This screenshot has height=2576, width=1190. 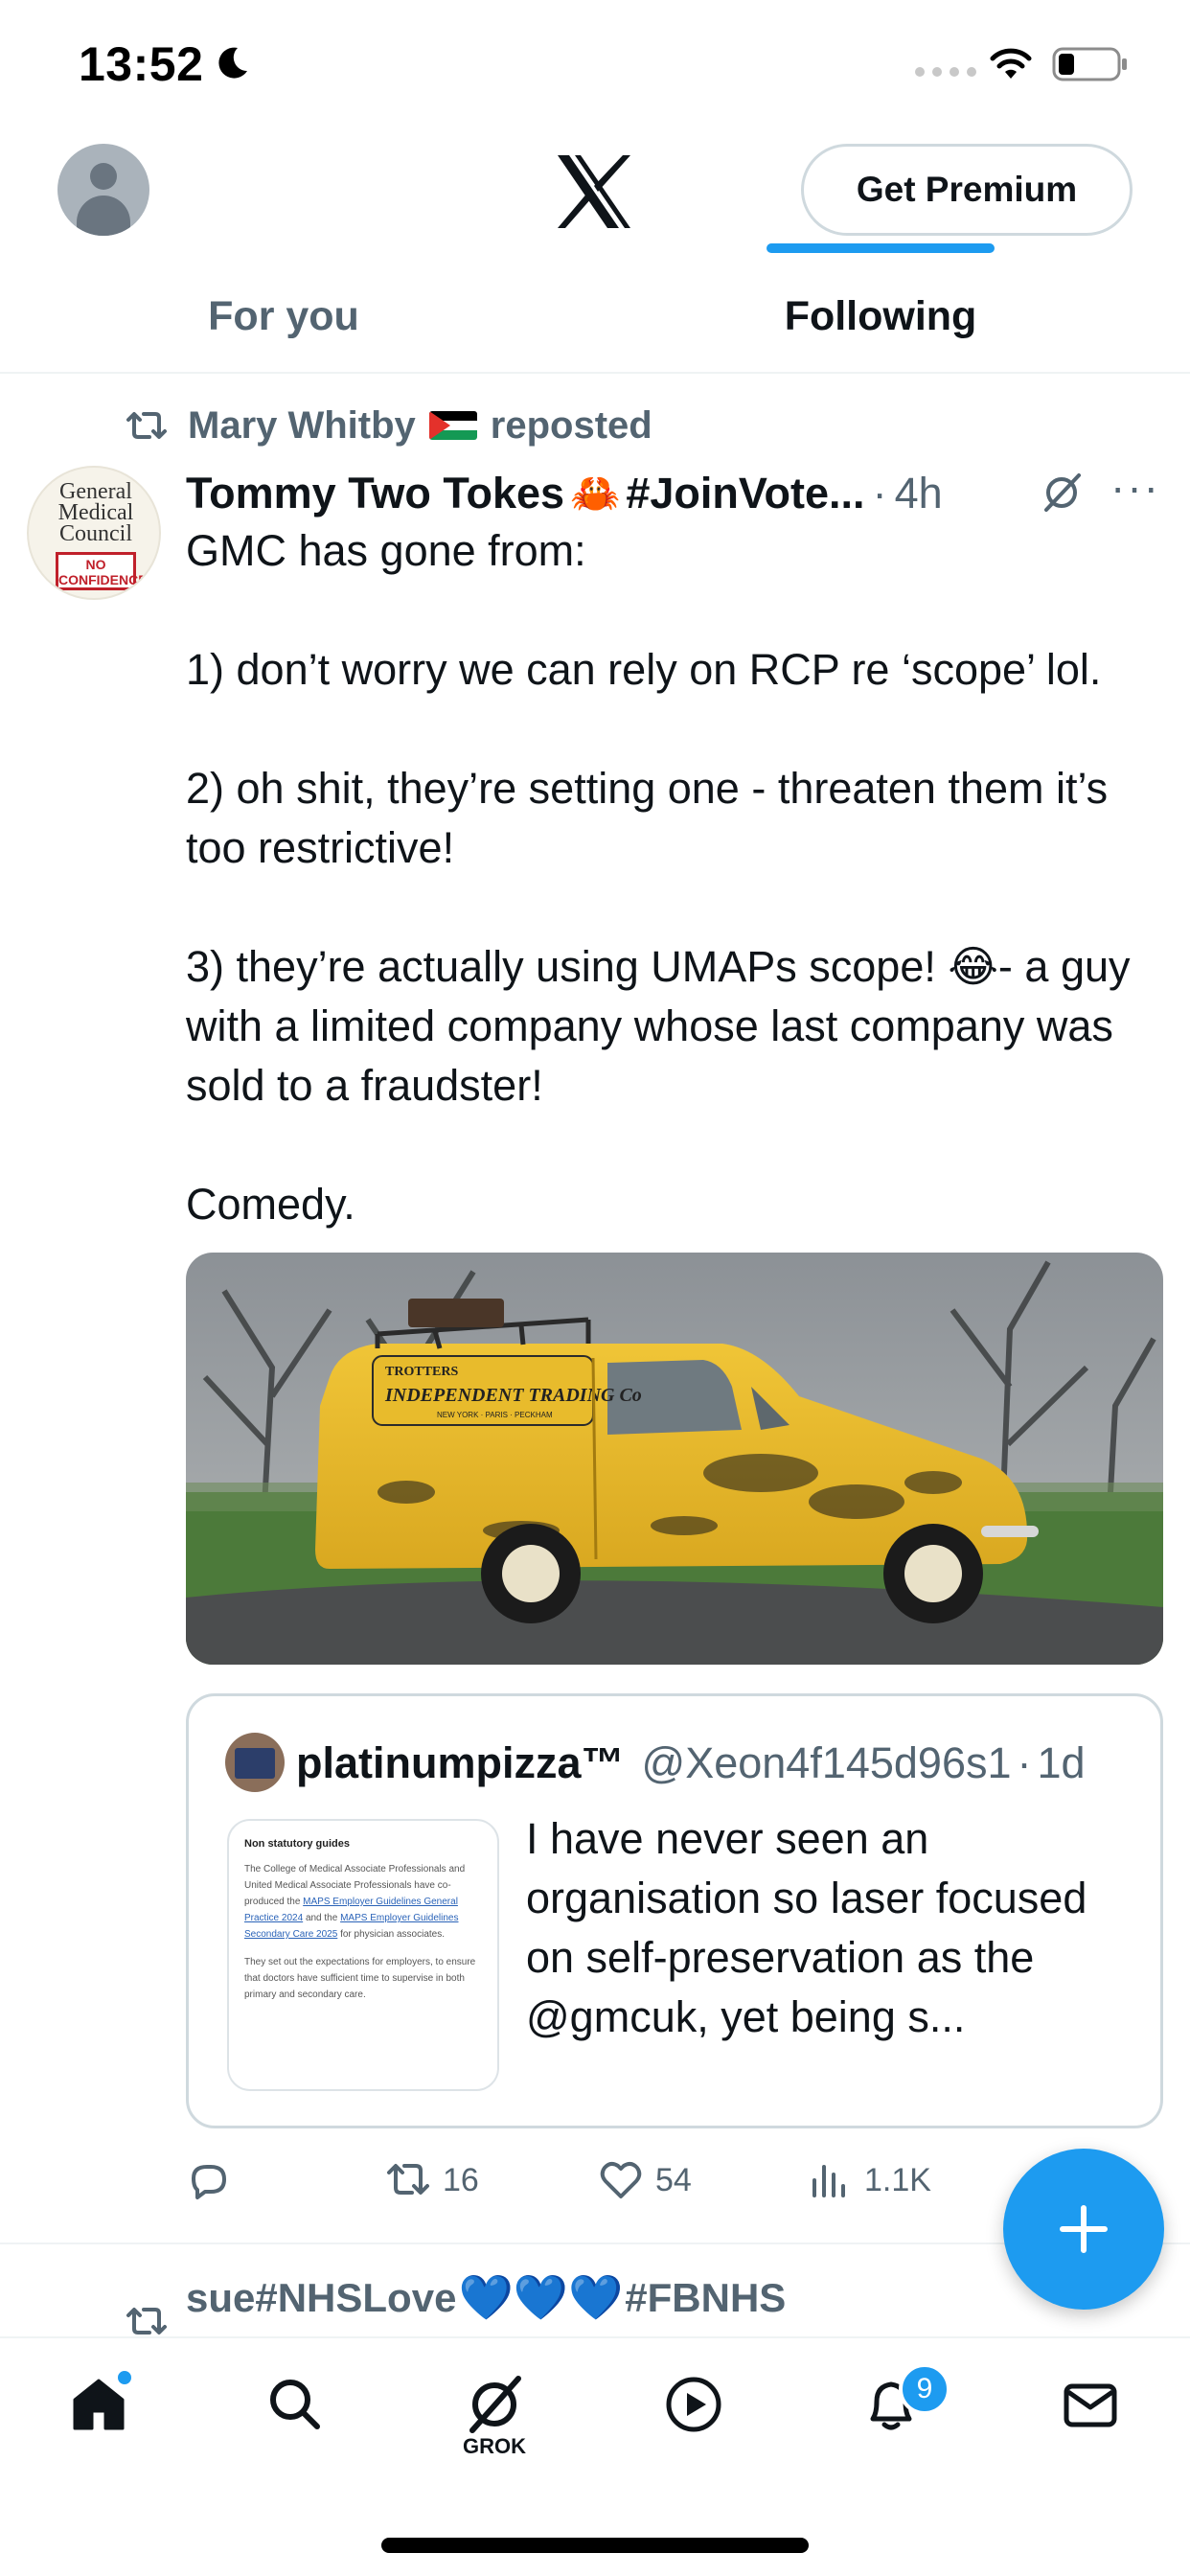 I want to click on status-time: 13:52, so click(x=141, y=64).